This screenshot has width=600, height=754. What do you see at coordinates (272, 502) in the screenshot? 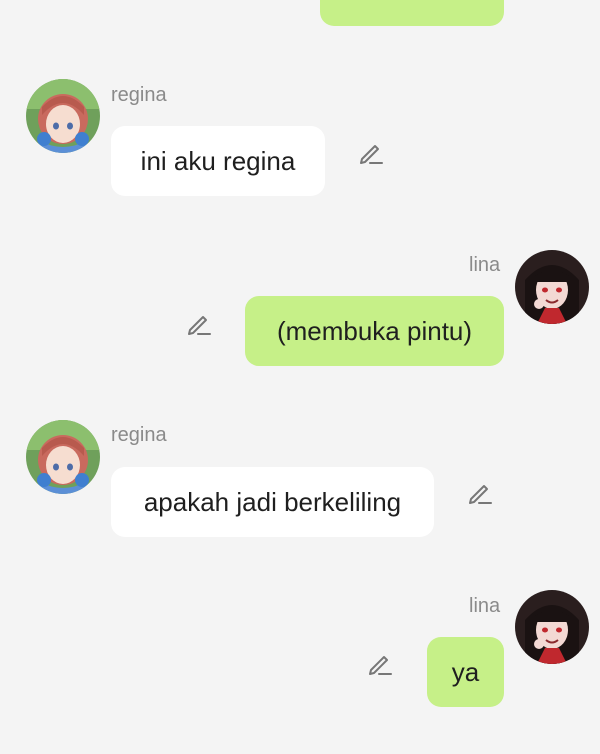
I see `message-bubble: apakah jadi berkeliling` at bounding box center [272, 502].